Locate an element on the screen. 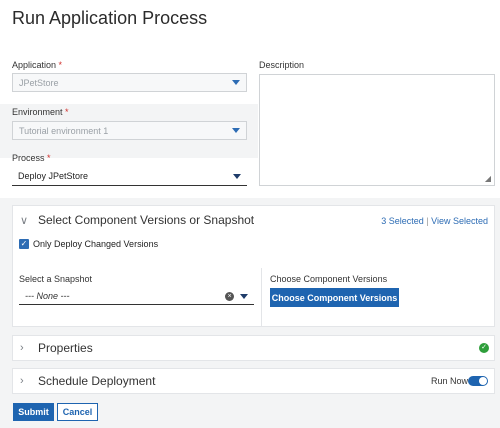 The image size is (500, 428). only-changed-row: ✓ Only Deploy Changed Versions is located at coordinates (88, 244).